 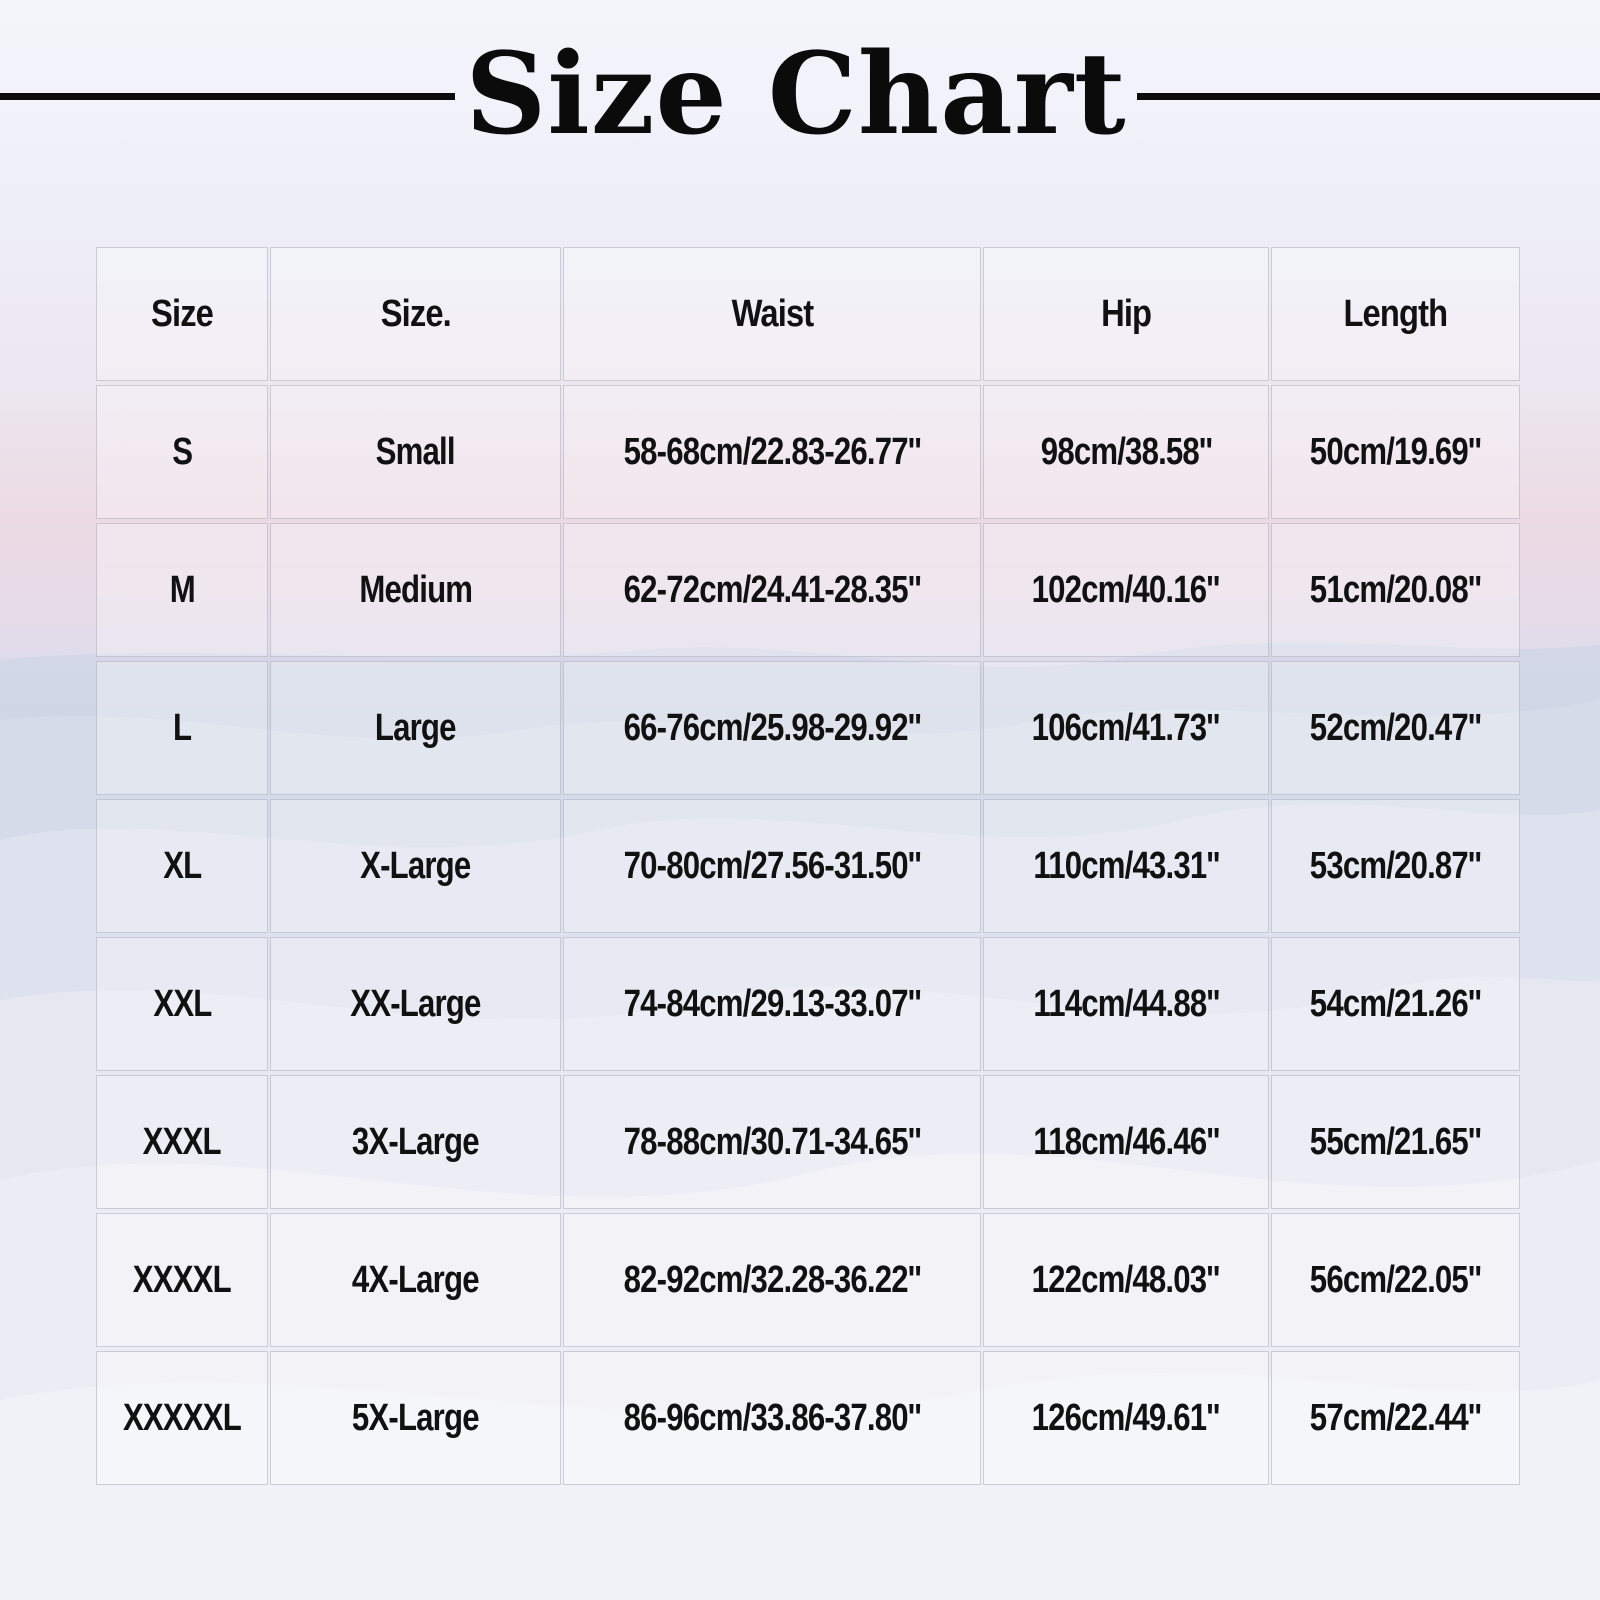 I want to click on cell-size: XXL, so click(x=182, y=1004).